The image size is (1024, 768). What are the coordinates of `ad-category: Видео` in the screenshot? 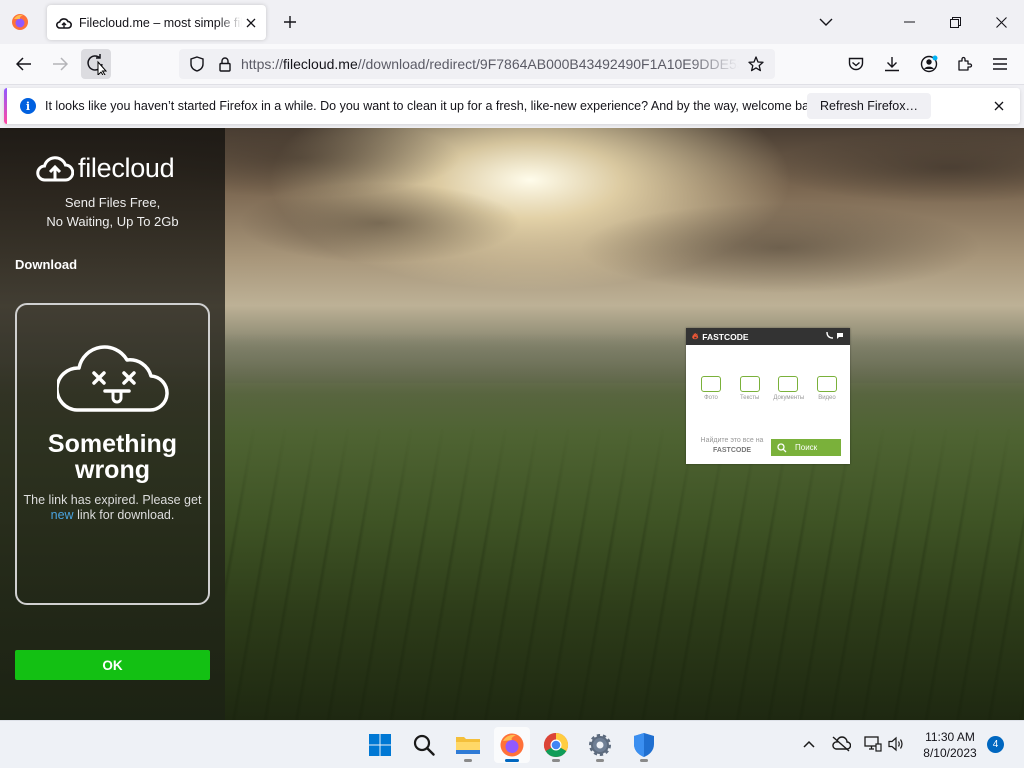 It's located at (827, 388).